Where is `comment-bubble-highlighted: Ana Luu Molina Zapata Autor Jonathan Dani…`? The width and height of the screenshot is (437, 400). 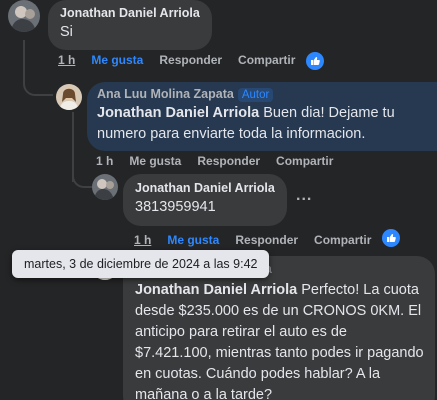 comment-bubble-highlighted: Ana Luu Molina Zapata Autor Jonathan Dani… is located at coordinates (262, 116).